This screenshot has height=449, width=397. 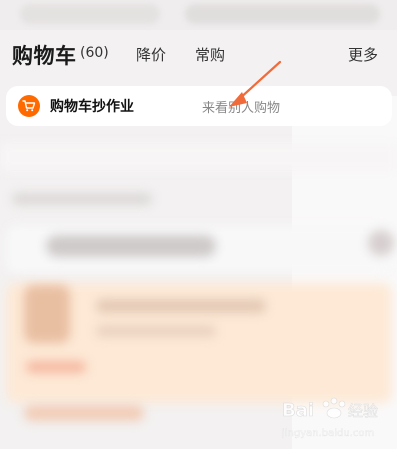 I want to click on svg-text: 经验, so click(x=363, y=411).